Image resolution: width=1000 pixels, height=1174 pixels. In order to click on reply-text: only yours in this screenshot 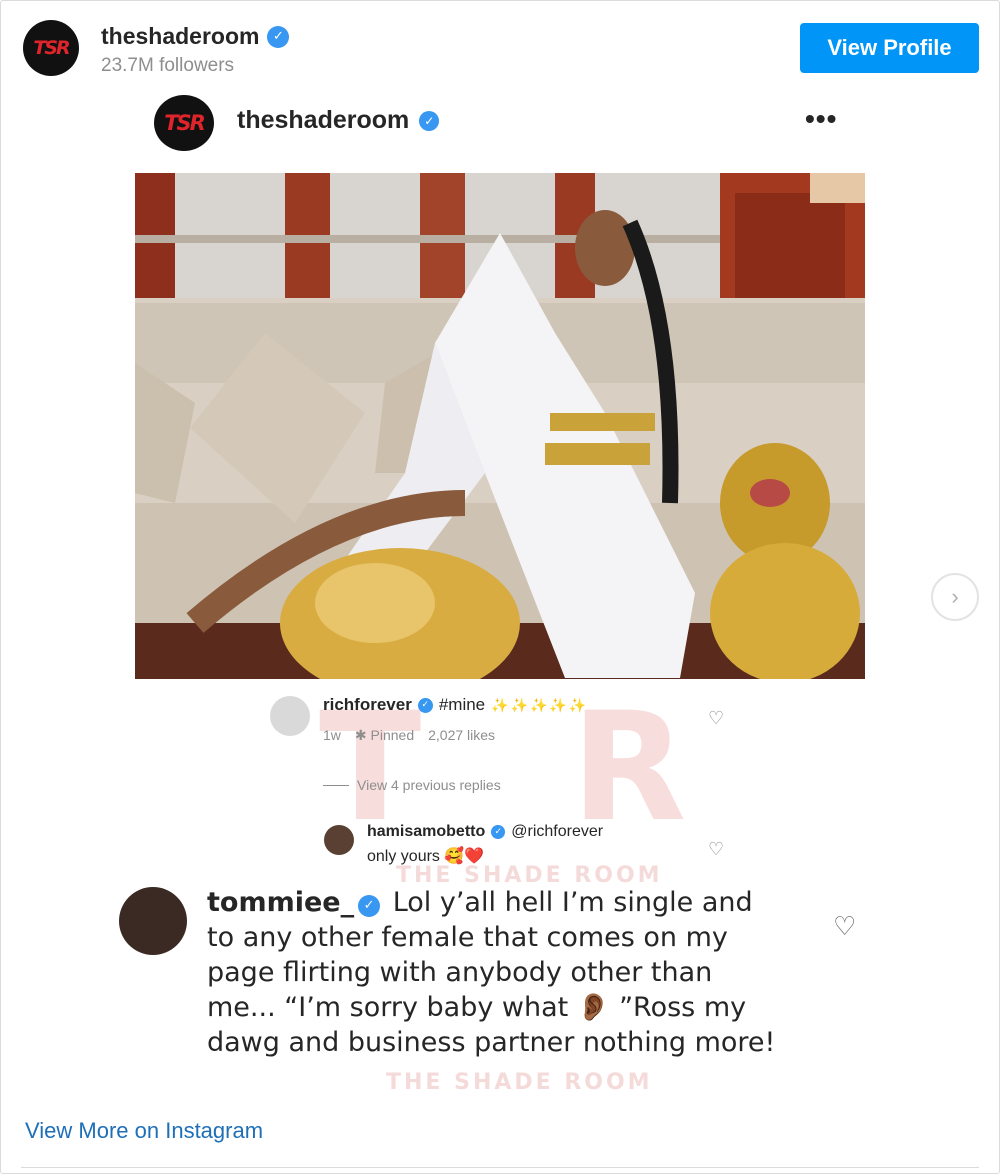, I will do `click(403, 856)`.